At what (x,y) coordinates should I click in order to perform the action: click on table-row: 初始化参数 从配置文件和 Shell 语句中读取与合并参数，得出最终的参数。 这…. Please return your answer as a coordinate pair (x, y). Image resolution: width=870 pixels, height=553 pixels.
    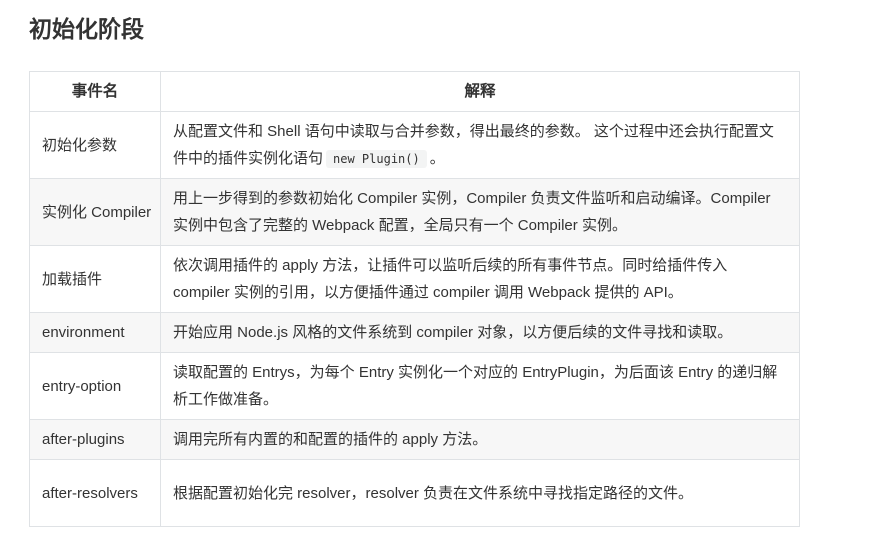
    Looking at the image, I should click on (414, 145).